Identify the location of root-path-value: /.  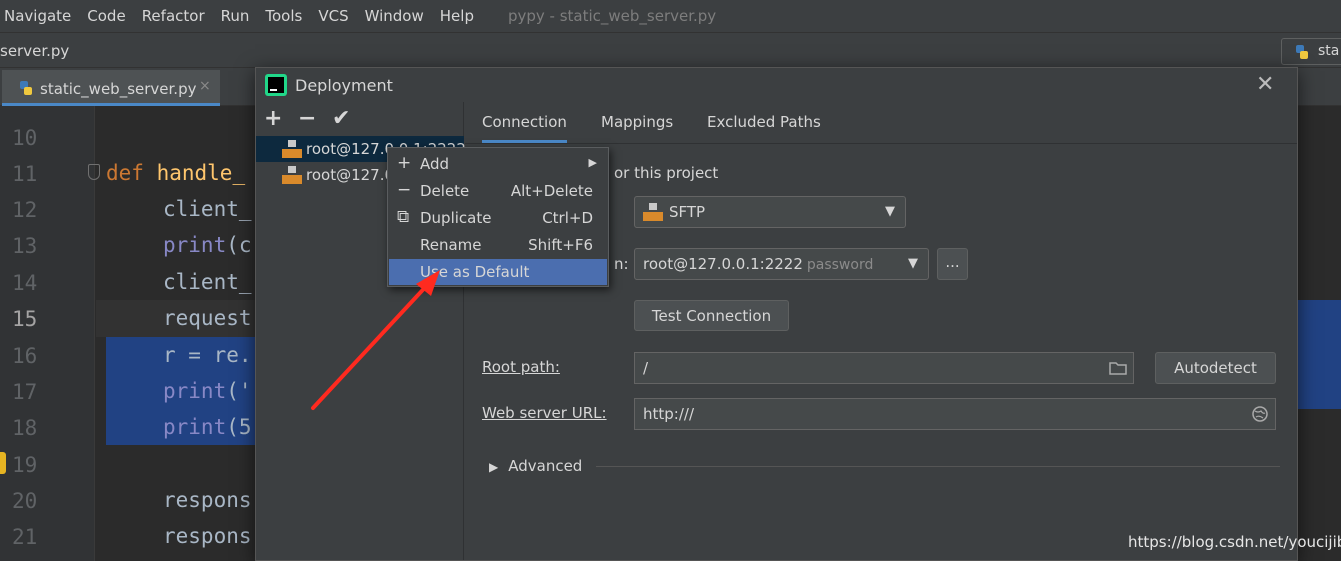
(646, 368).